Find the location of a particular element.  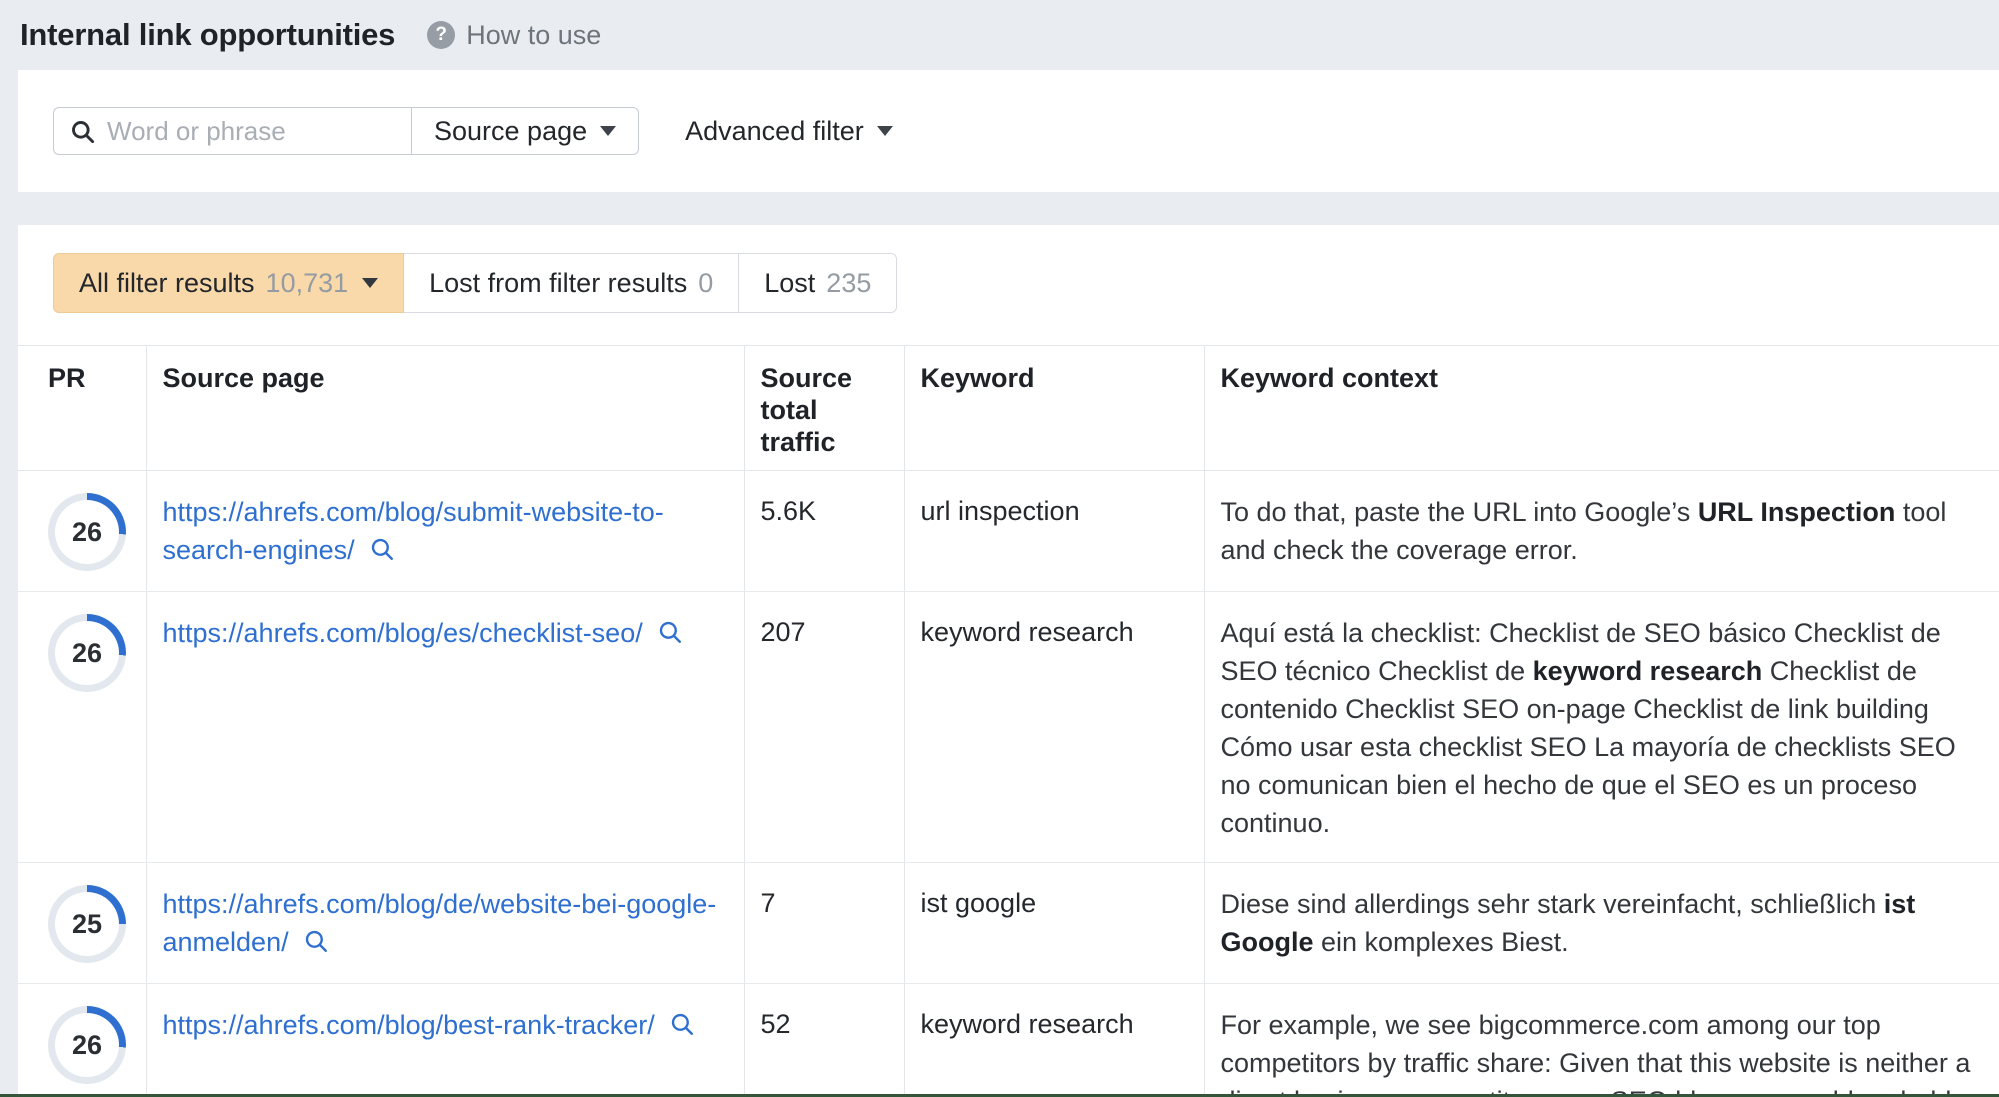

search-input-group: Source page is located at coordinates (346, 131).